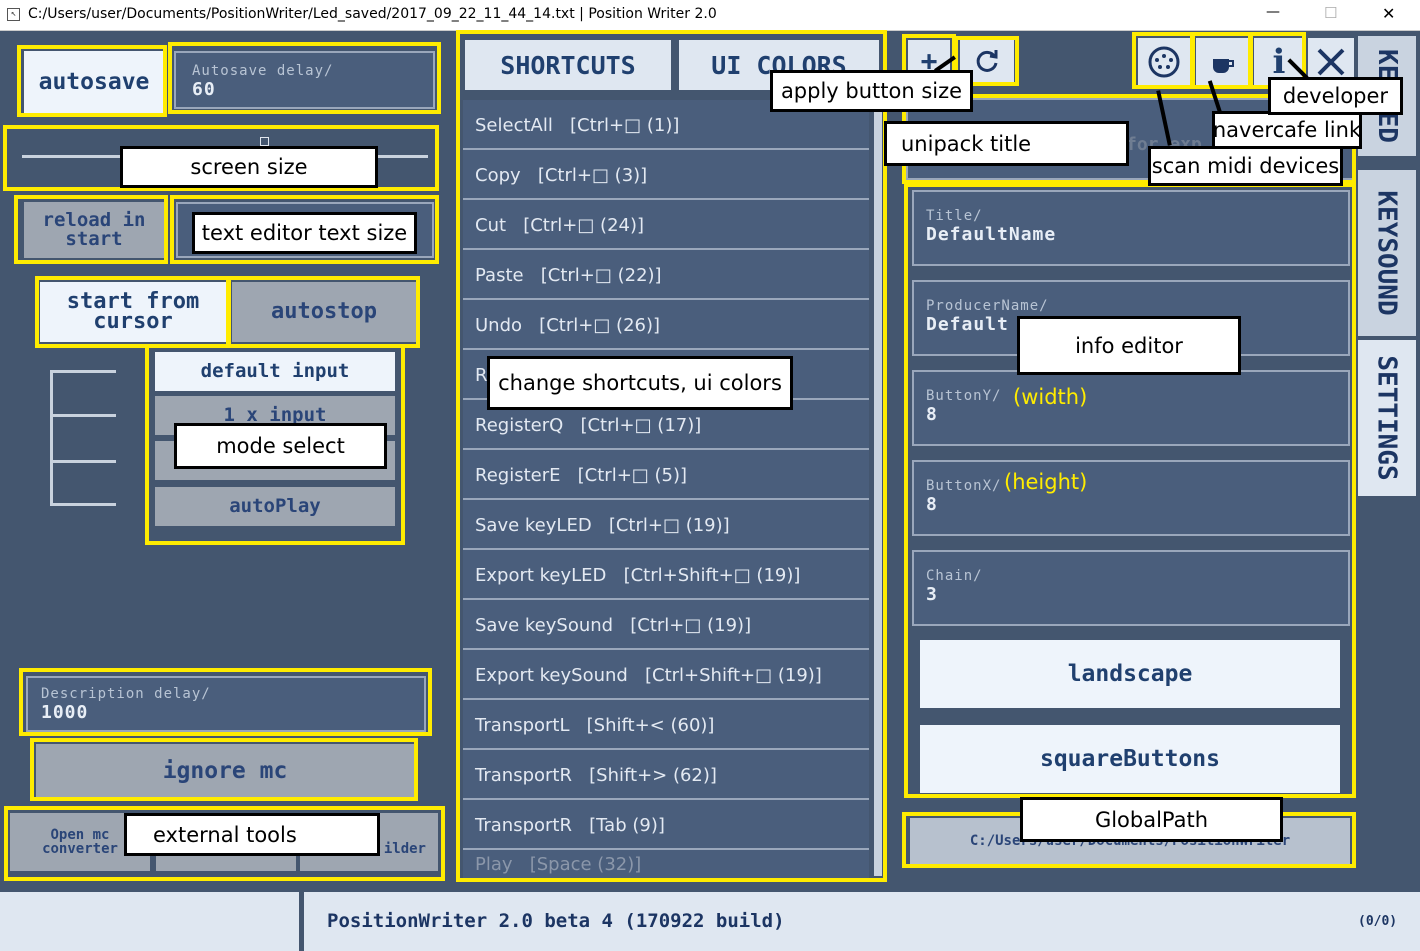 This screenshot has height=951, width=1420. What do you see at coordinates (301, 921) in the screenshot?
I see `status-bar-divider` at bounding box center [301, 921].